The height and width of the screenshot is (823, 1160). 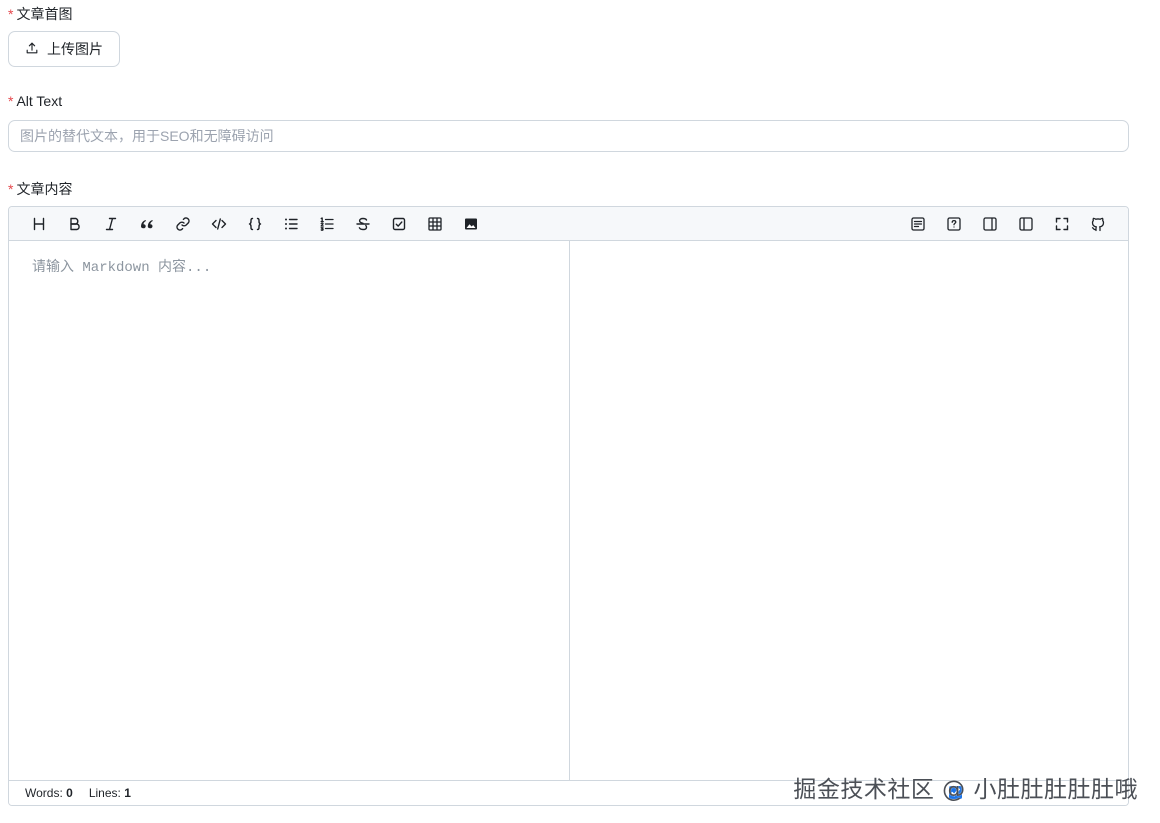 I want to click on quote-icon, so click(x=147, y=224).